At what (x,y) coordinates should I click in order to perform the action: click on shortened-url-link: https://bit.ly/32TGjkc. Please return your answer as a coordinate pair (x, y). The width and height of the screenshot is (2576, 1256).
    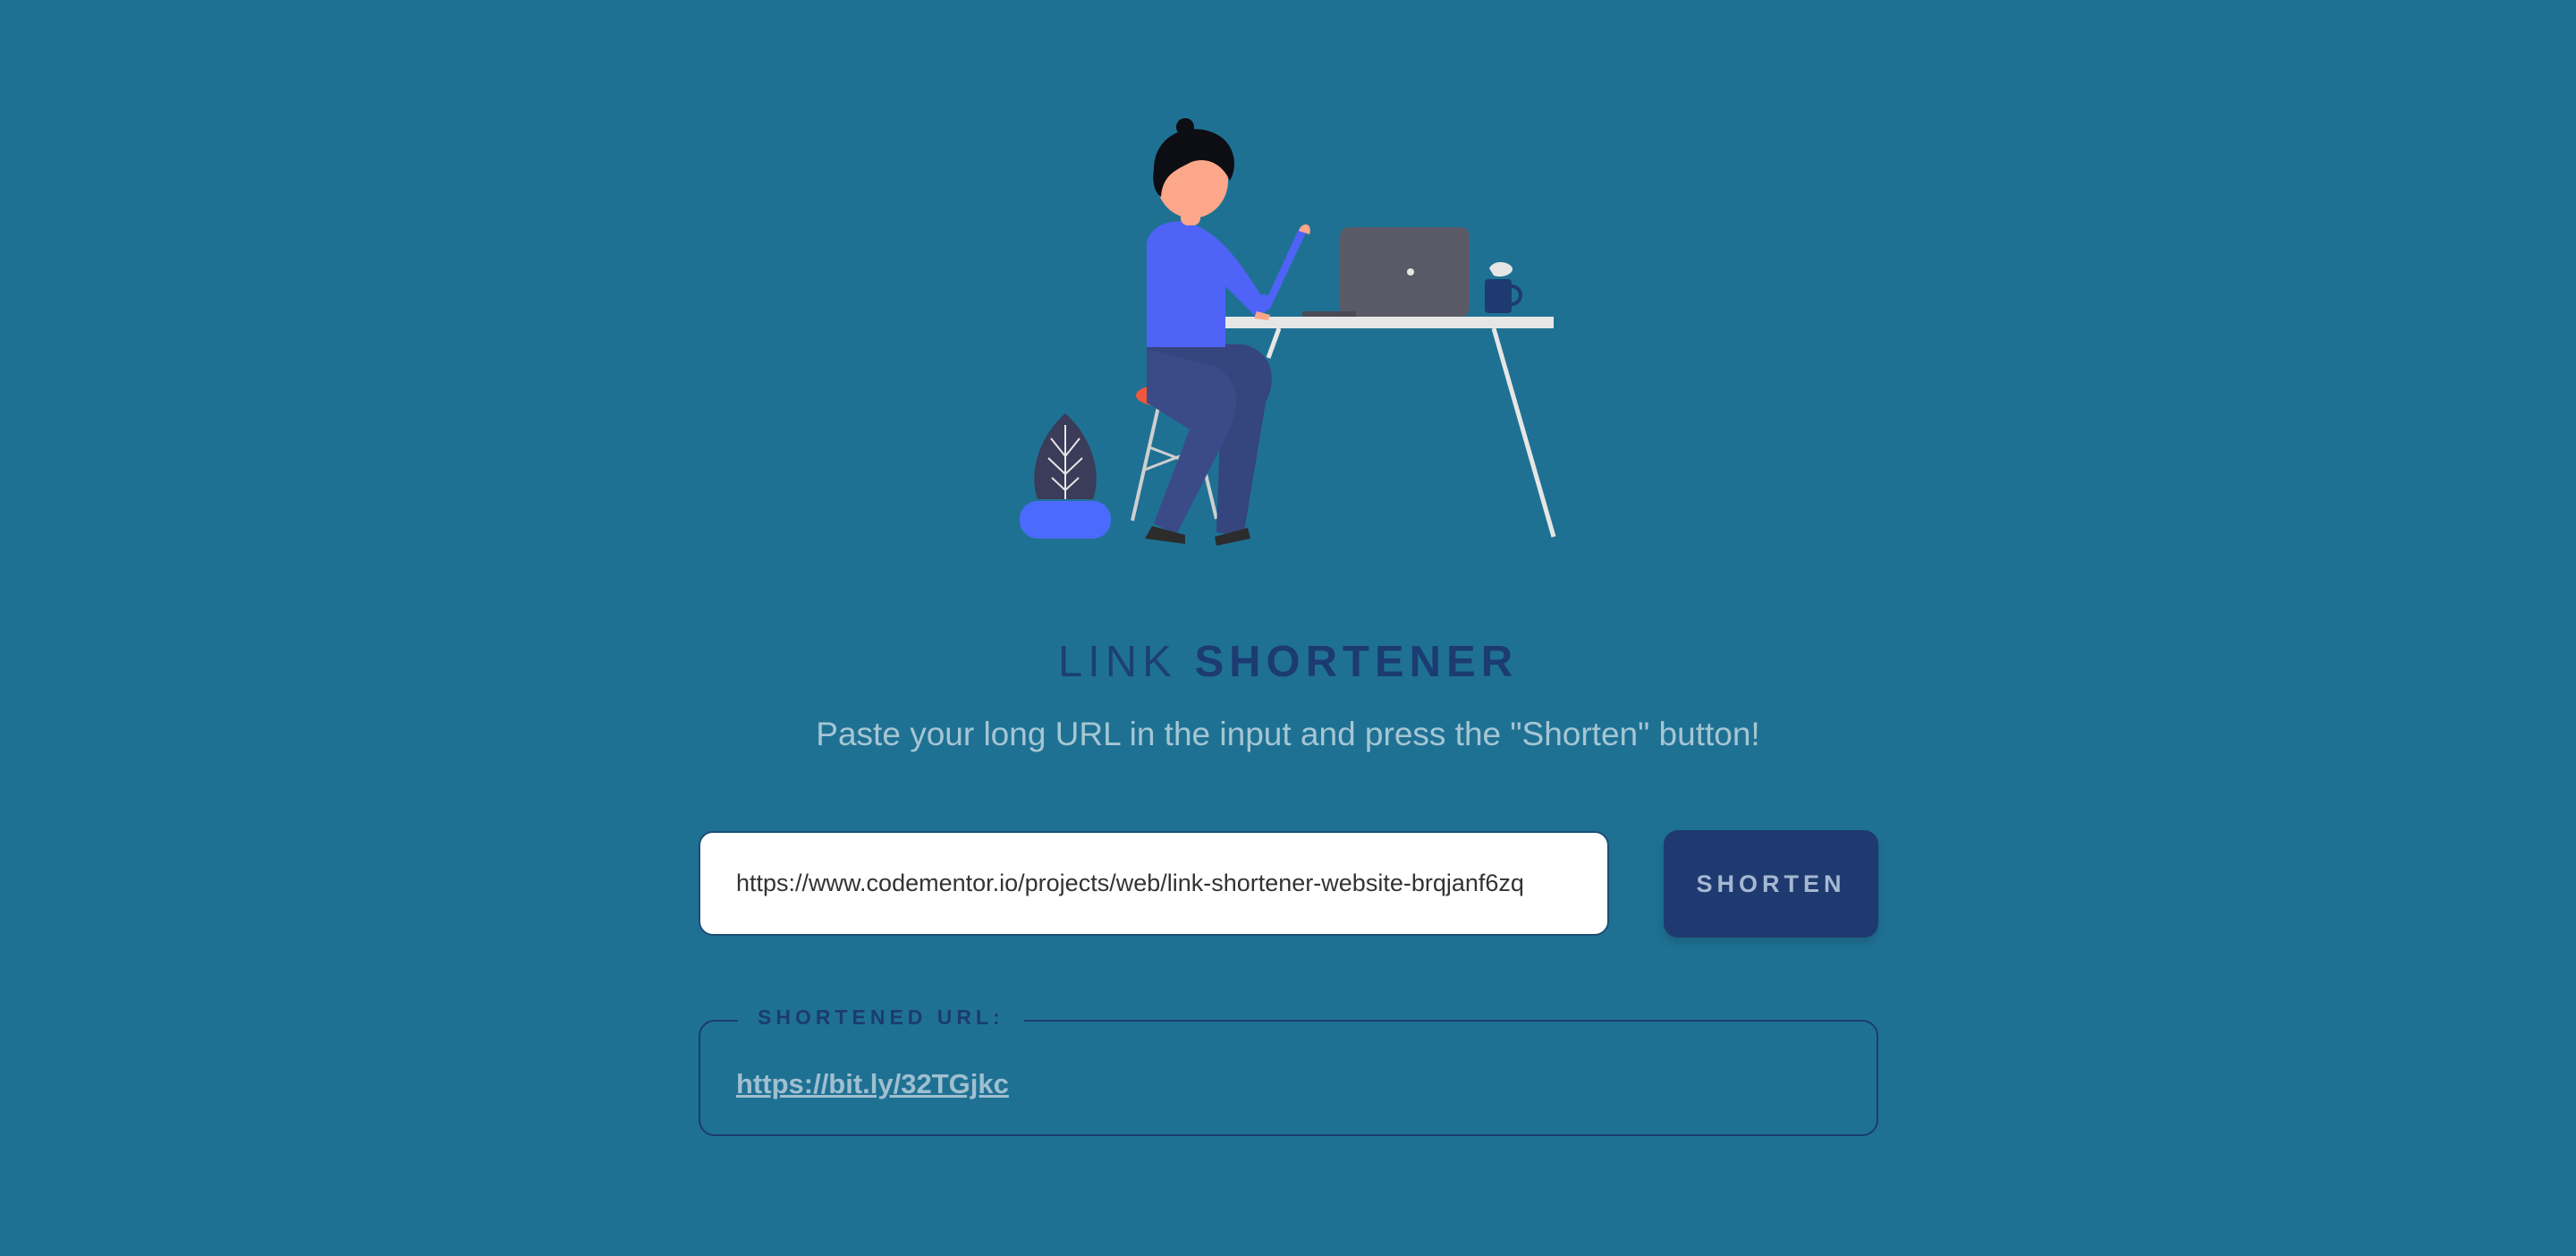
    Looking at the image, I should click on (872, 1084).